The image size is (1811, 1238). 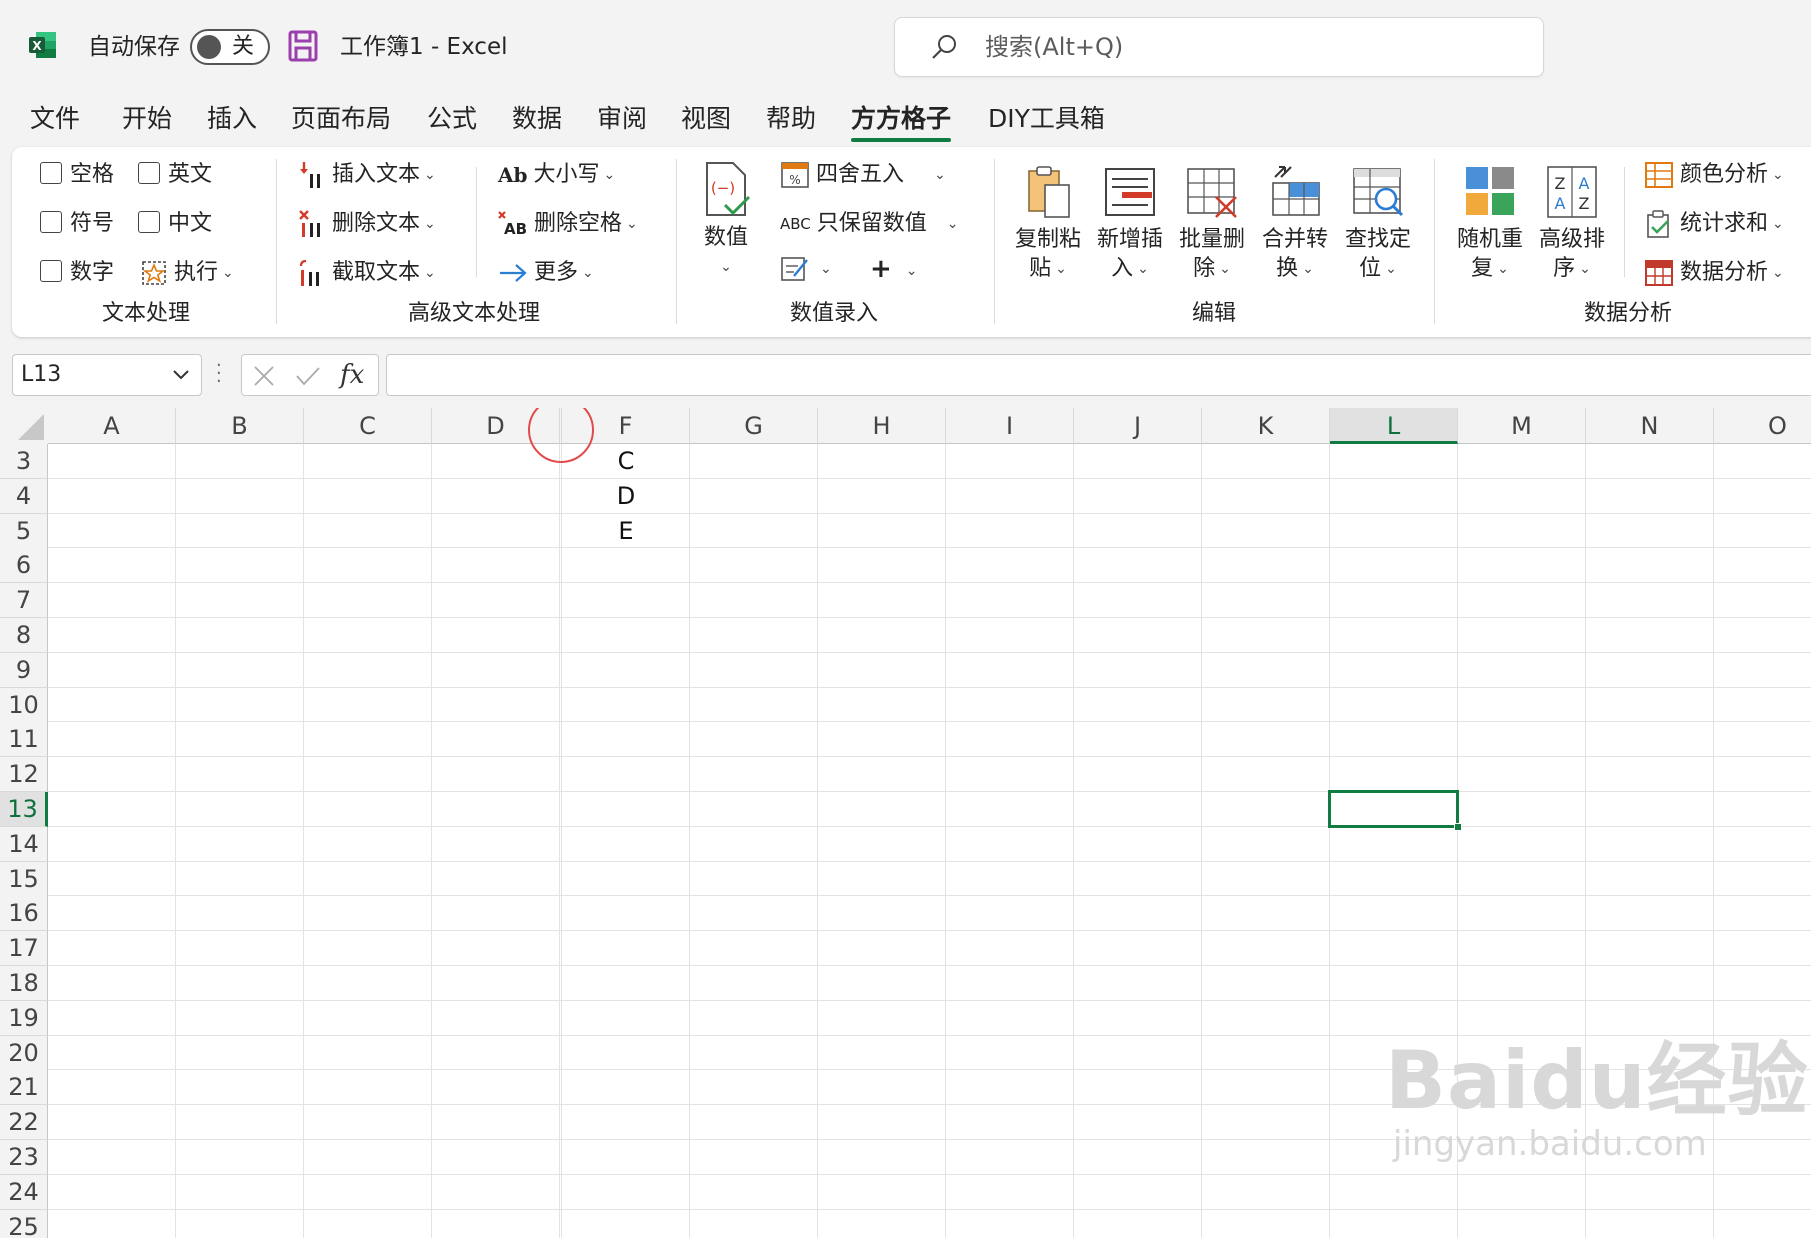 I want to click on row-header: 16, so click(x=24, y=914).